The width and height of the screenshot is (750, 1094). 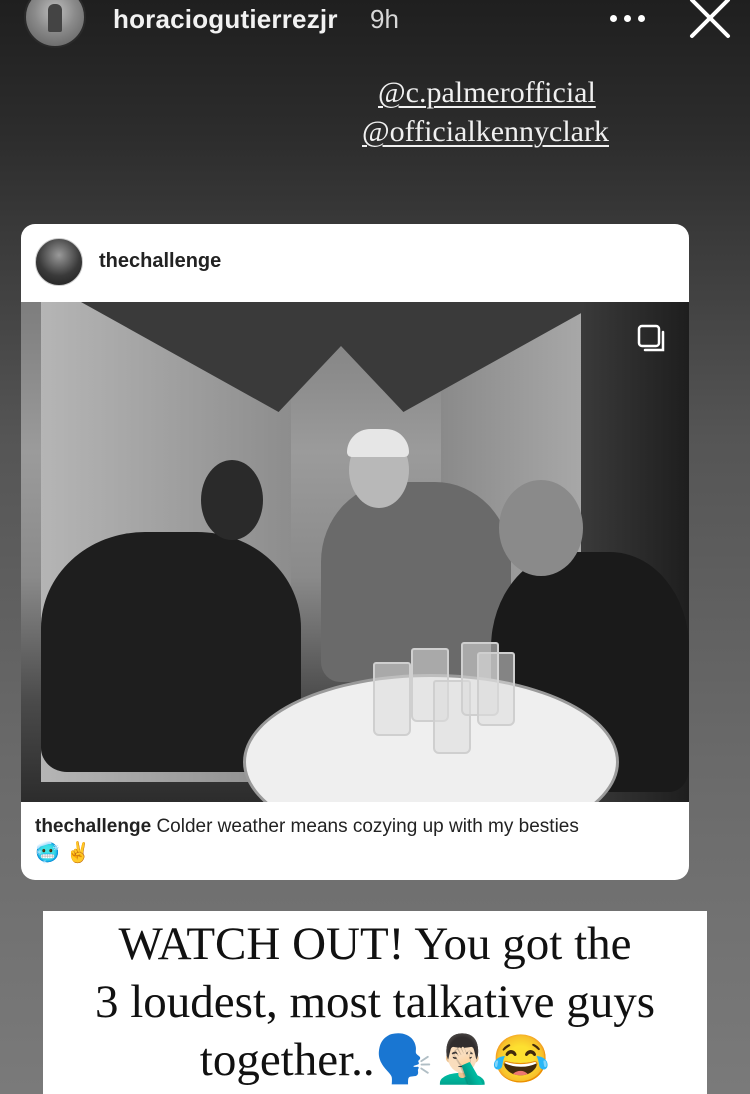 I want to click on multiple-photos-icon, so click(x=651, y=338).